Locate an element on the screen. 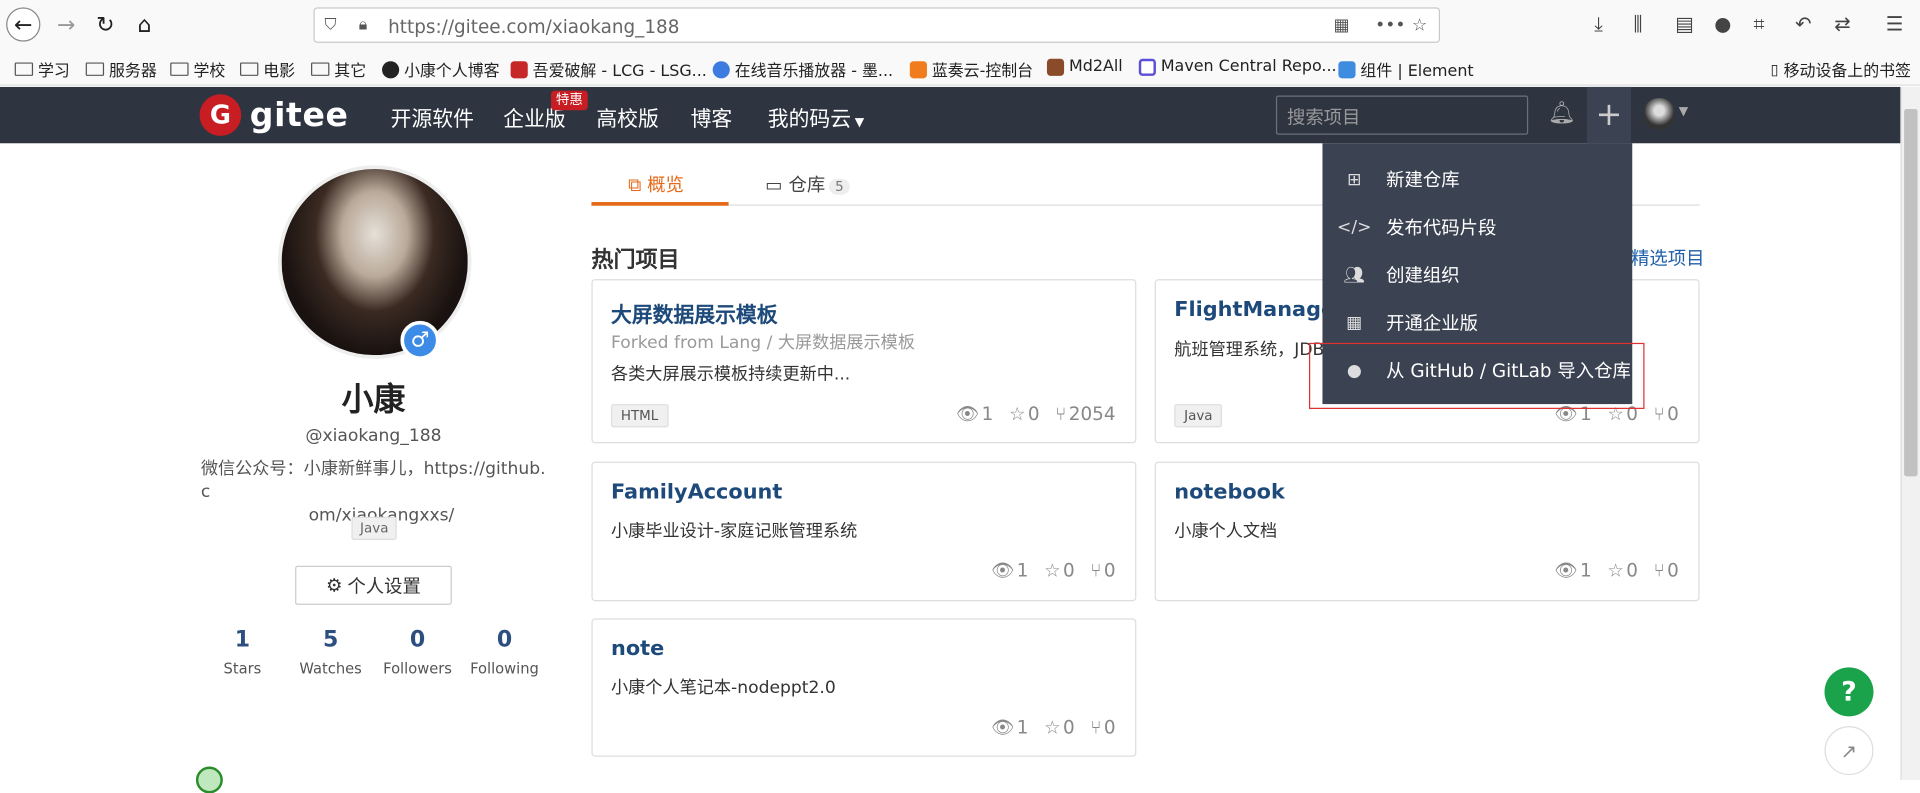  mobile-bookmarks: ▯ 移动设备上的书签 is located at coordinates (1841, 69).